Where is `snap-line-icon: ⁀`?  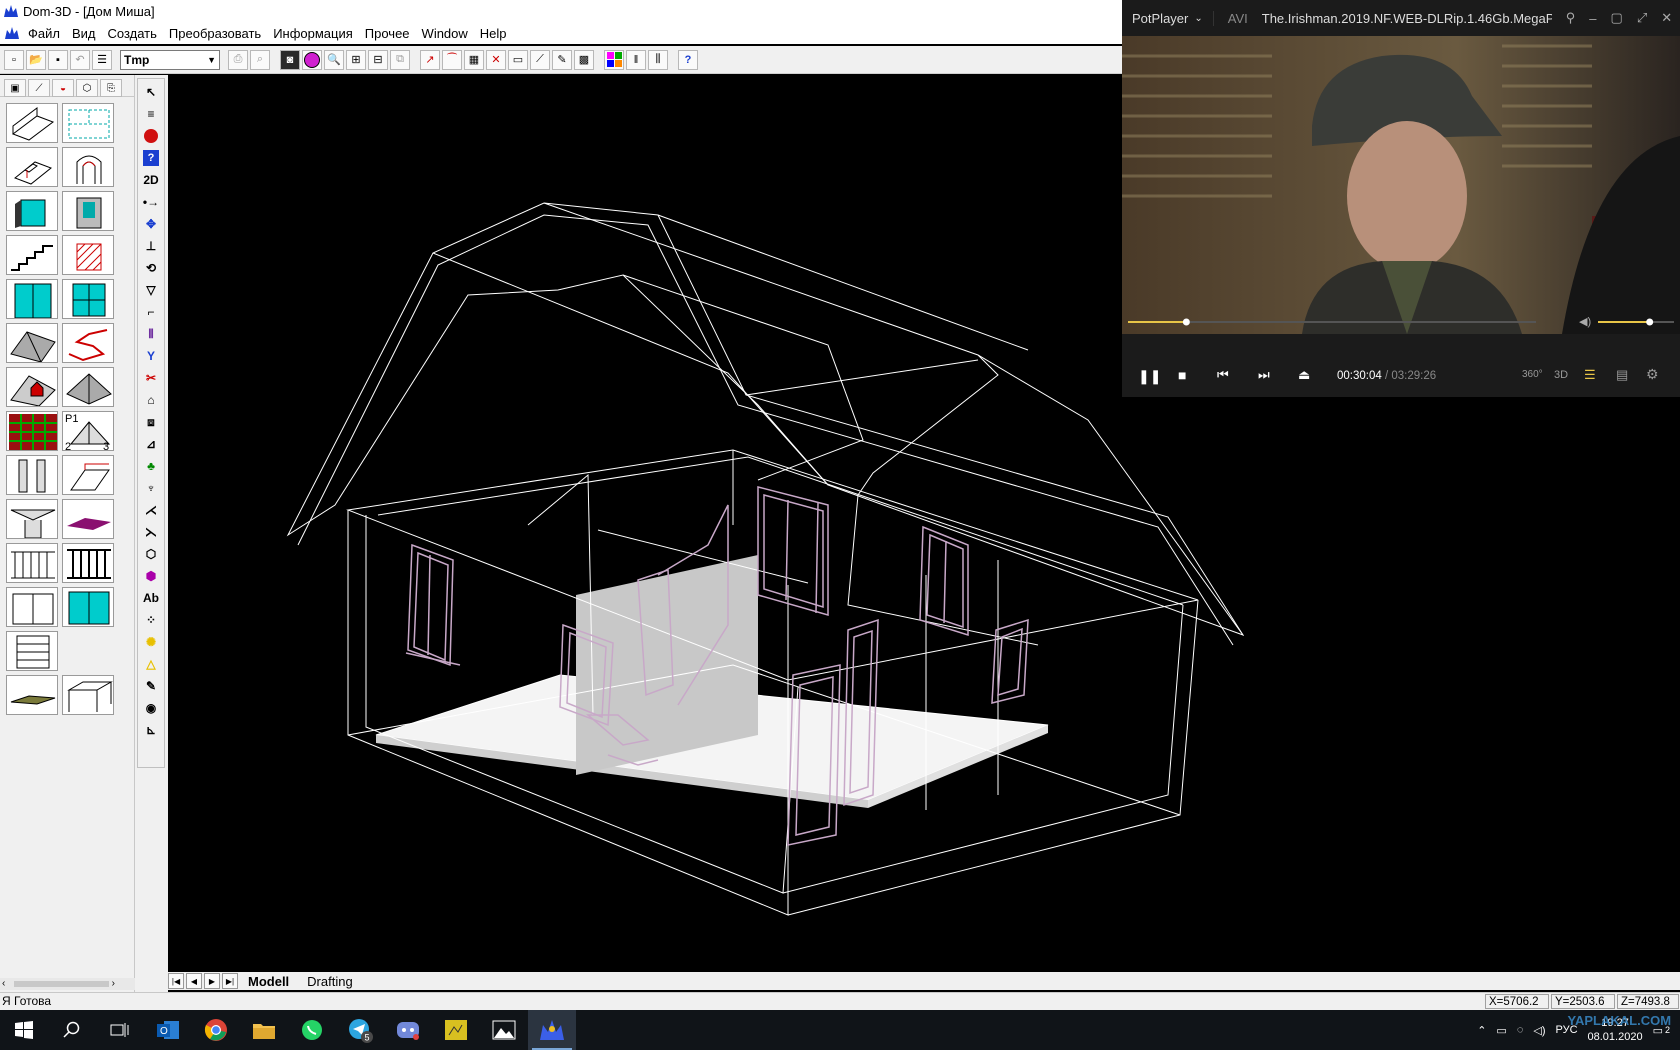
snap-line-icon: ⁀ is located at coordinates (452, 59).